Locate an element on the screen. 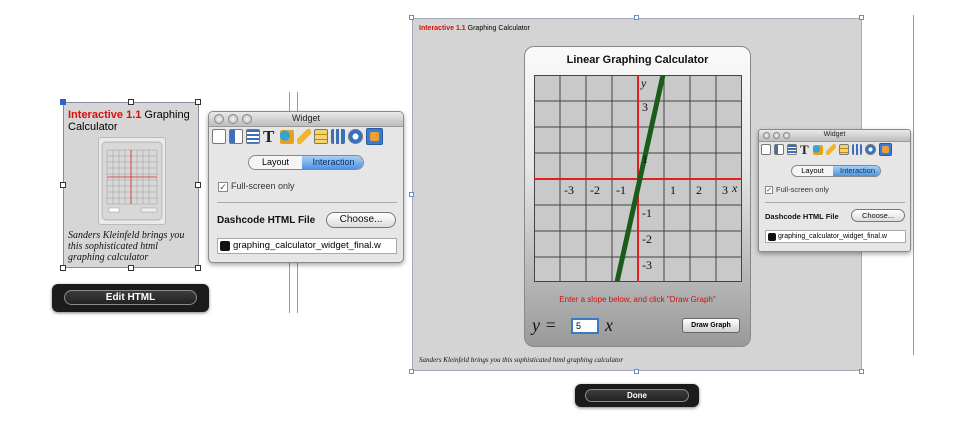 This screenshot has width=958, height=423. slope-input: 5 is located at coordinates (585, 326).